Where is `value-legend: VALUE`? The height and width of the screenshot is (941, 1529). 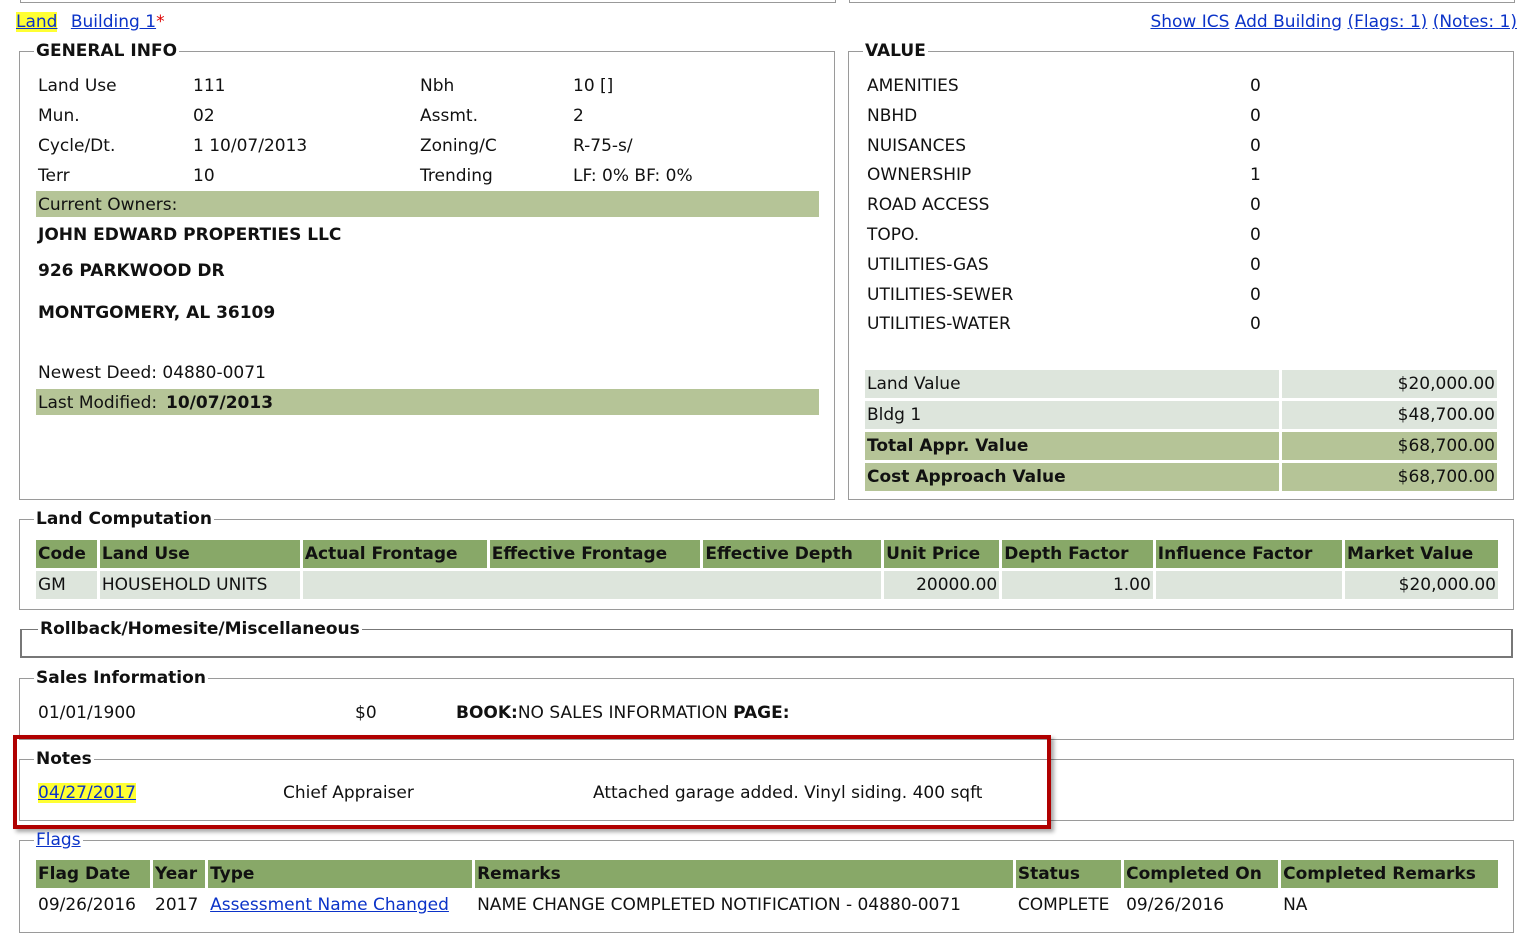
value-legend: VALUE is located at coordinates (895, 51).